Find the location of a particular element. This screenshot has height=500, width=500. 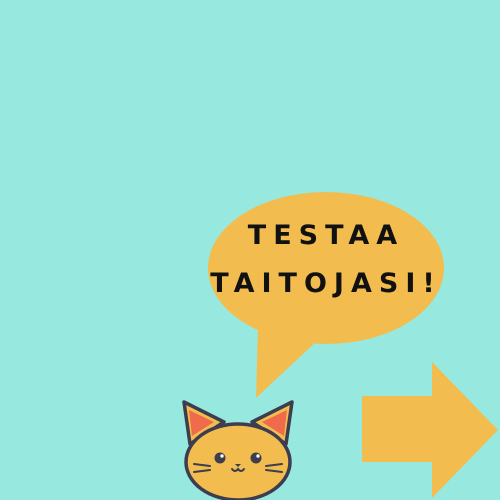

speech-bubble-text: TESTAA TAITOJASI! is located at coordinates (326, 260).